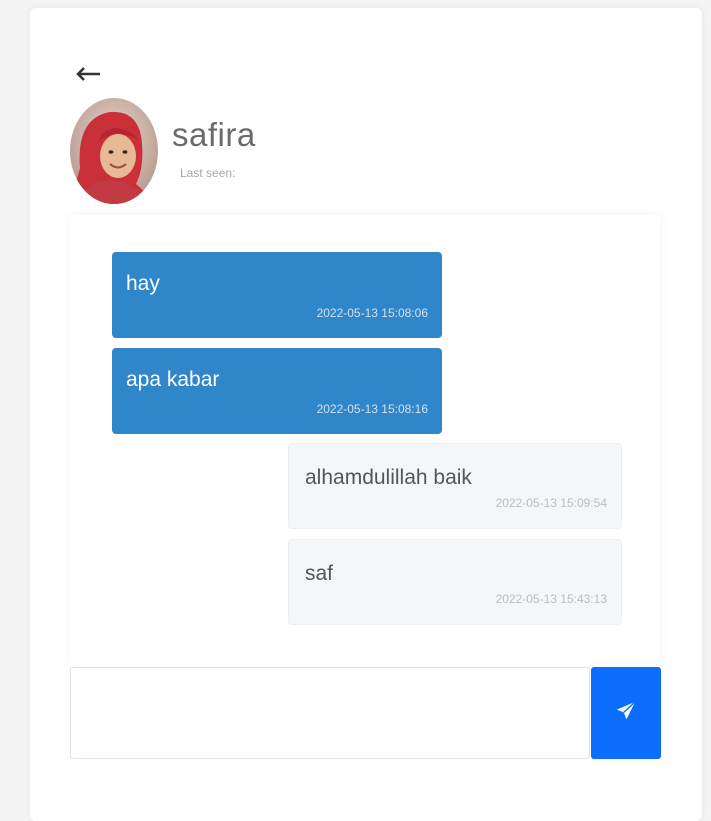 This screenshot has height=821, width=711. I want to click on message-bubble-received: hay 2022-05-13 15:08:06, so click(277, 295).